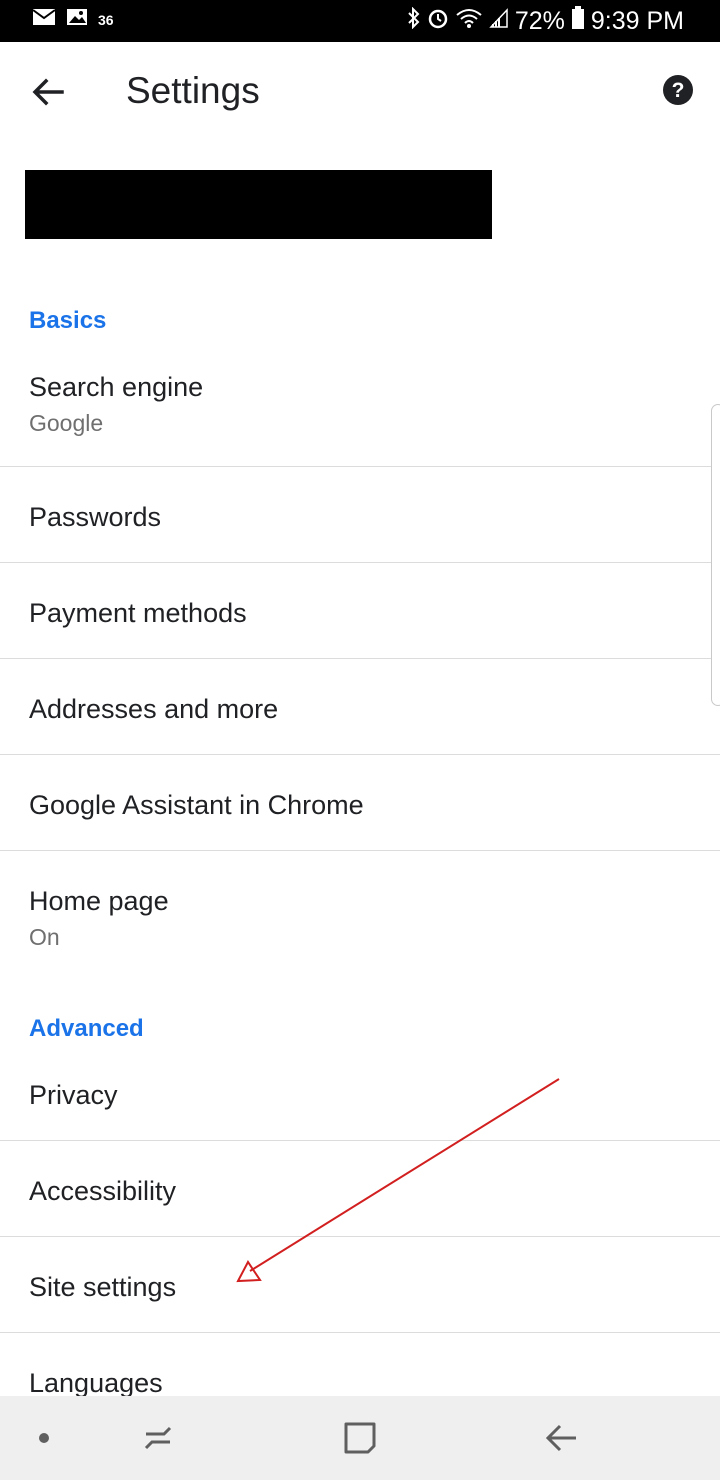  Describe the element at coordinates (438, 21) in the screenshot. I see `alarm-icon` at that location.